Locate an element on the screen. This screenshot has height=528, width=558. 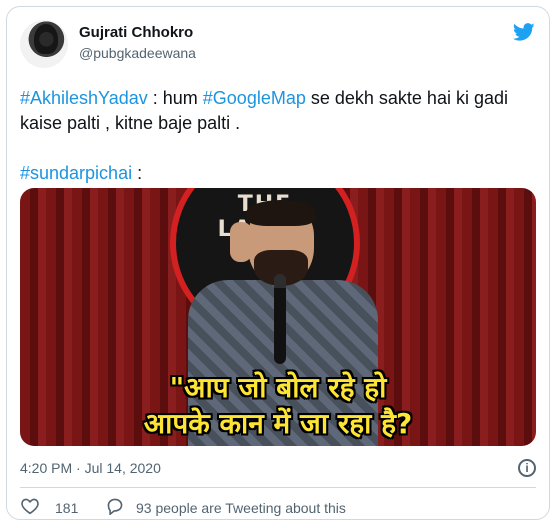
tweet-text-segment: : is located at coordinates (137, 173).